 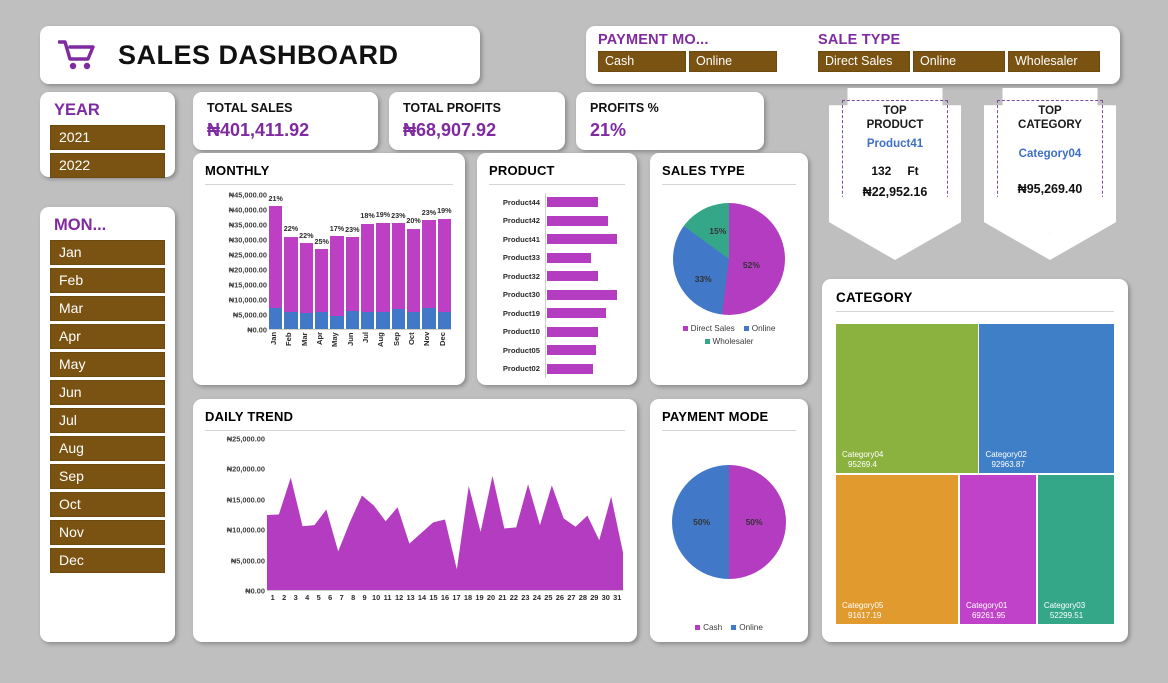 What do you see at coordinates (521, 313) in the screenshot?
I see `product-bar-label: Product19` at bounding box center [521, 313].